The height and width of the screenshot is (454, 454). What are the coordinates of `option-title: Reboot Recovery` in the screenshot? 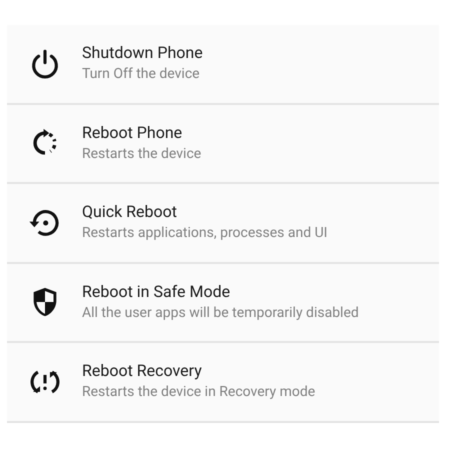 It's located at (142, 371).